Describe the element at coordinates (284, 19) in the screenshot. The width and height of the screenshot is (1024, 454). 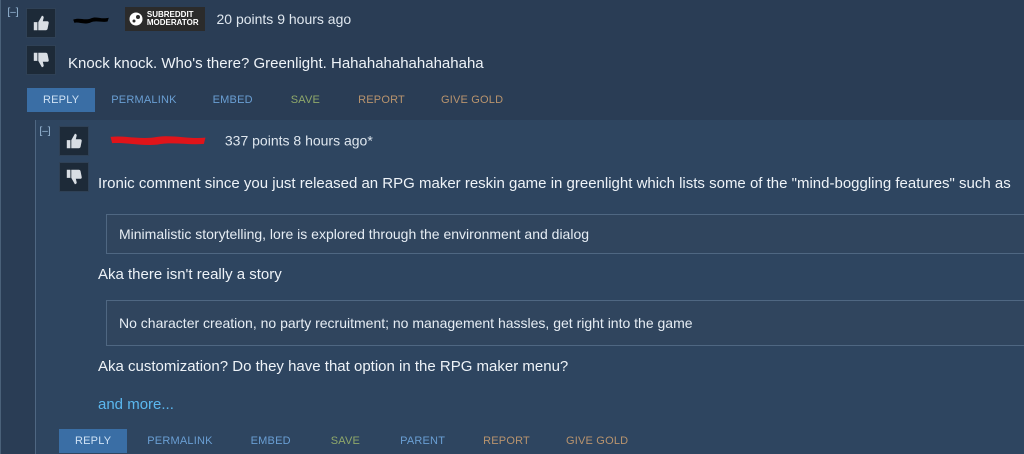
I see `comment-meta: 20 points 9 hours ago` at that location.